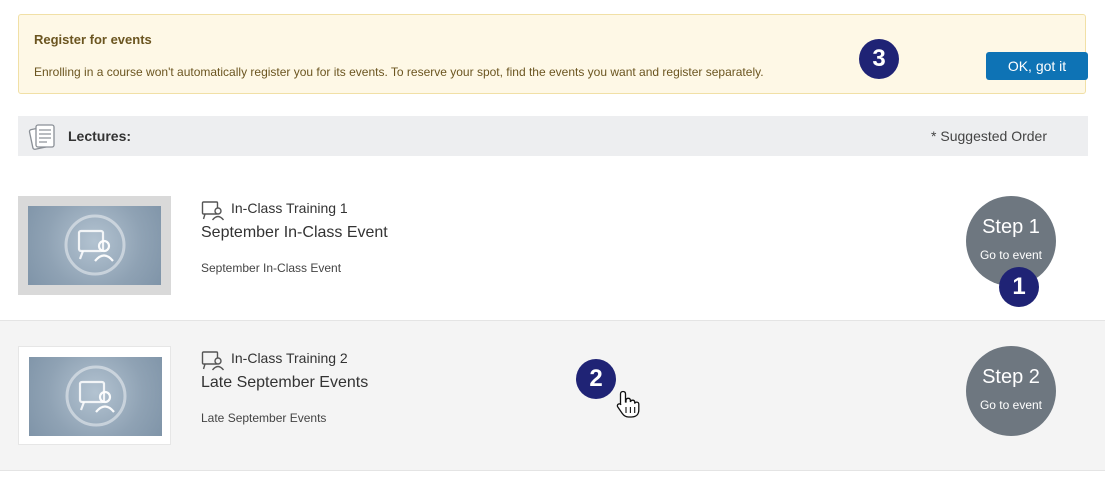  I want to click on event-title: Late September Events, so click(284, 383).